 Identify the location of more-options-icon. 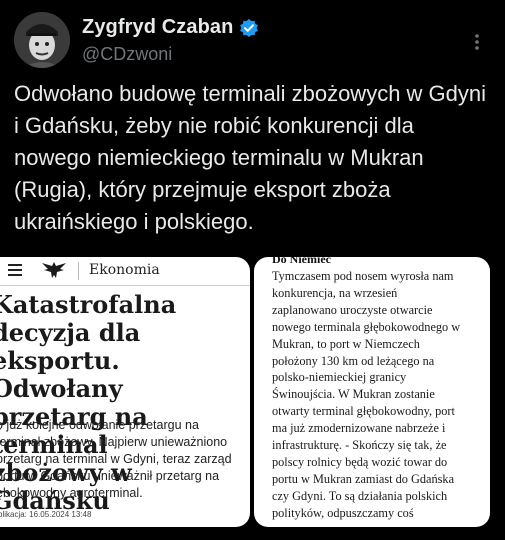
(477, 42).